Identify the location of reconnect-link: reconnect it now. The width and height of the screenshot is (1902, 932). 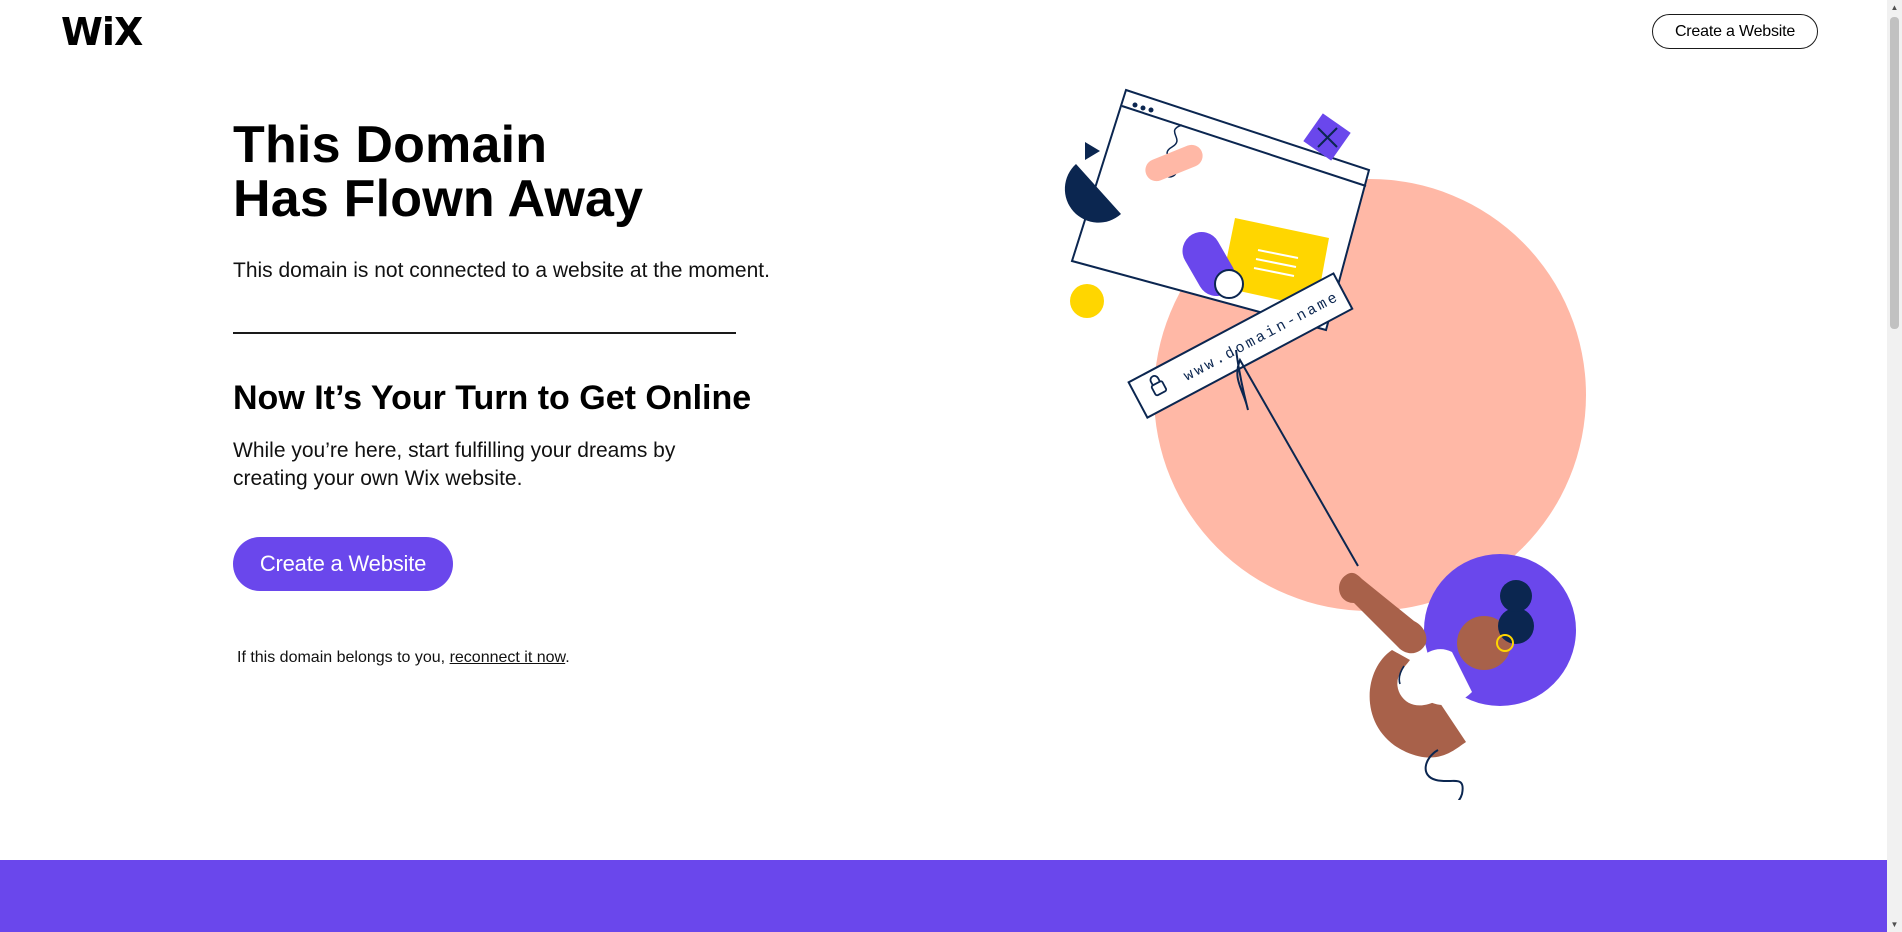
(508, 657).